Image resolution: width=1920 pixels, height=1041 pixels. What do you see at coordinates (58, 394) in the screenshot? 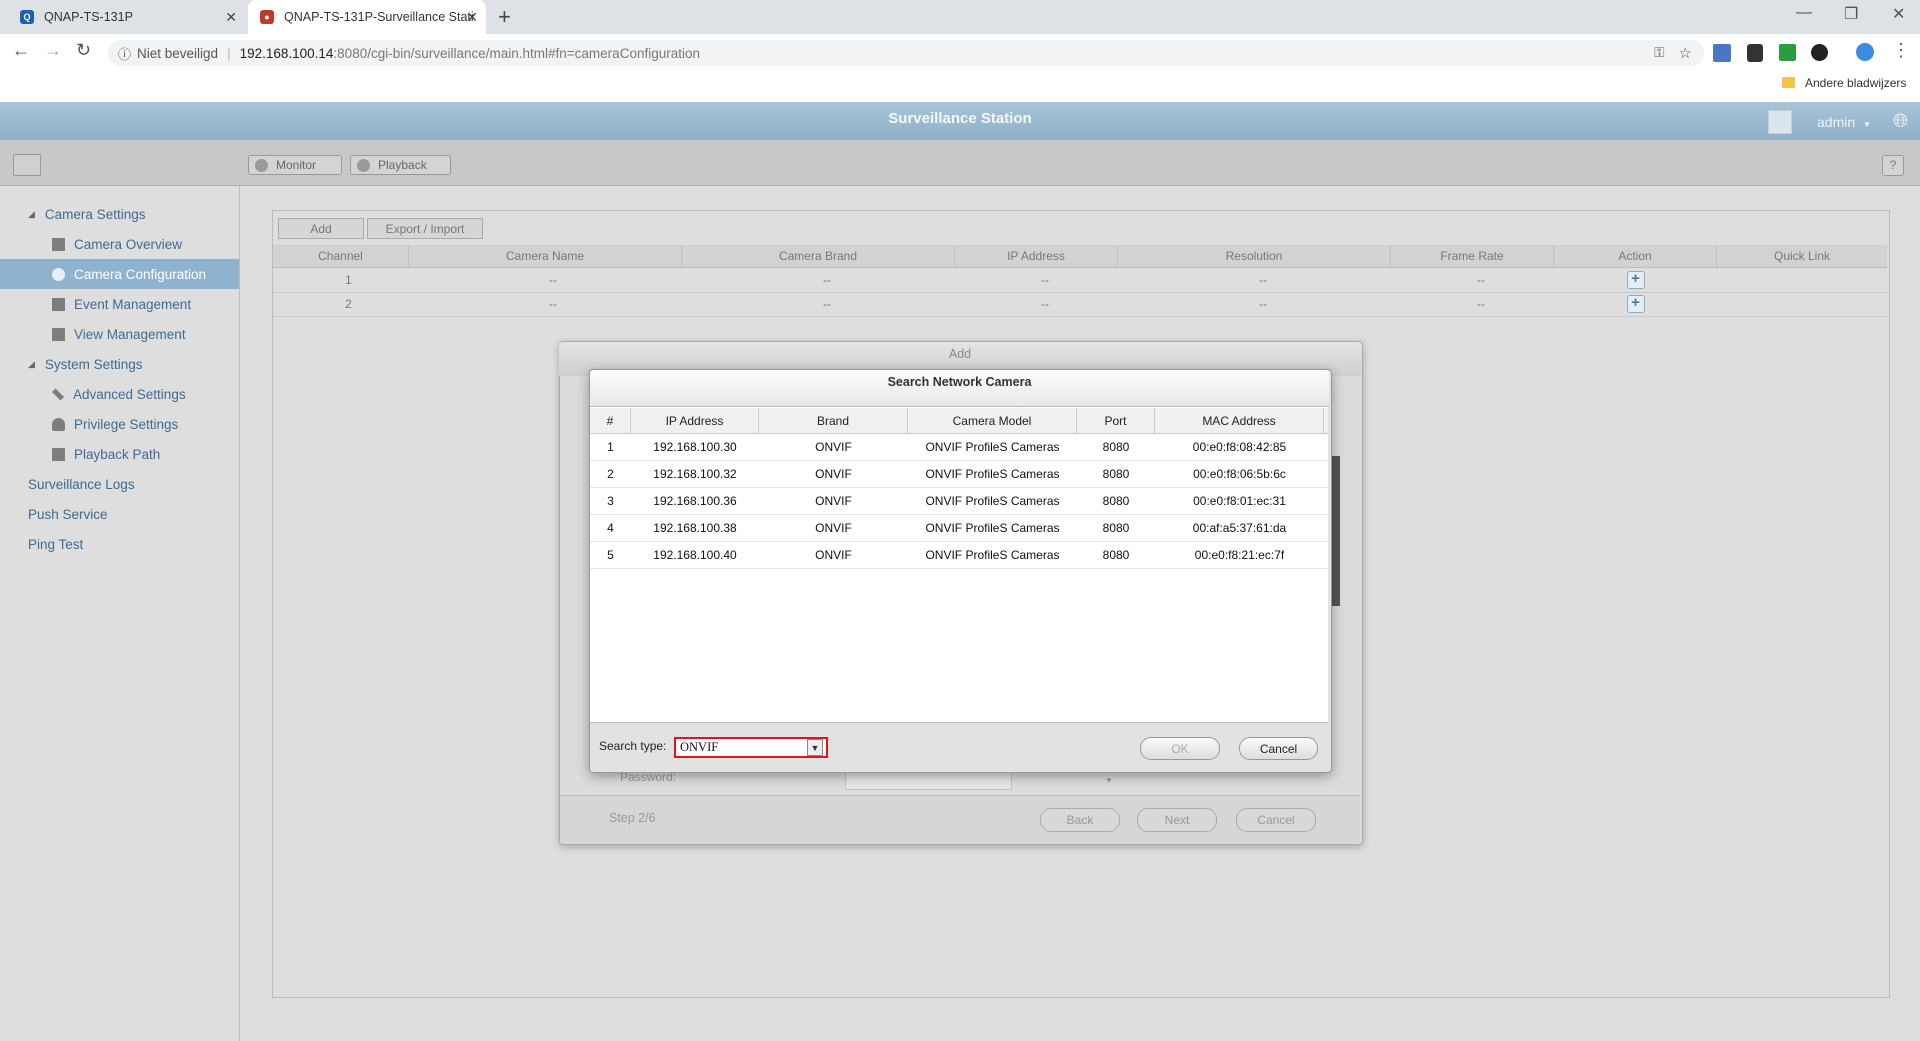
I see `wrench-icon` at bounding box center [58, 394].